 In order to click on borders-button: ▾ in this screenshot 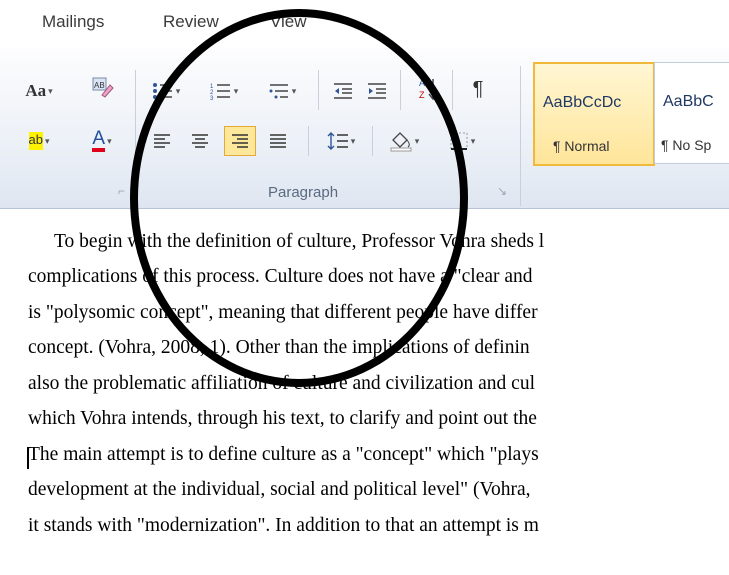, I will do `click(462, 141)`.